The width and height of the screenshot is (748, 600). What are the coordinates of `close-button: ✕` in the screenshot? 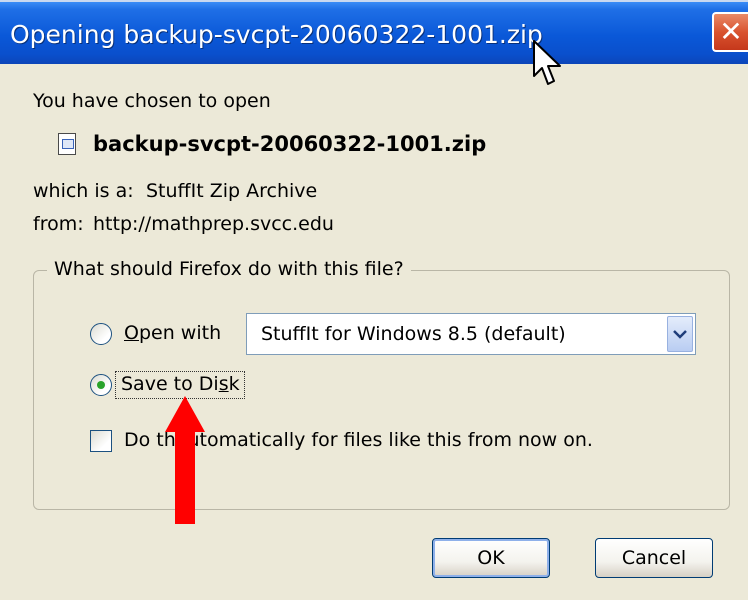 It's located at (730, 32).